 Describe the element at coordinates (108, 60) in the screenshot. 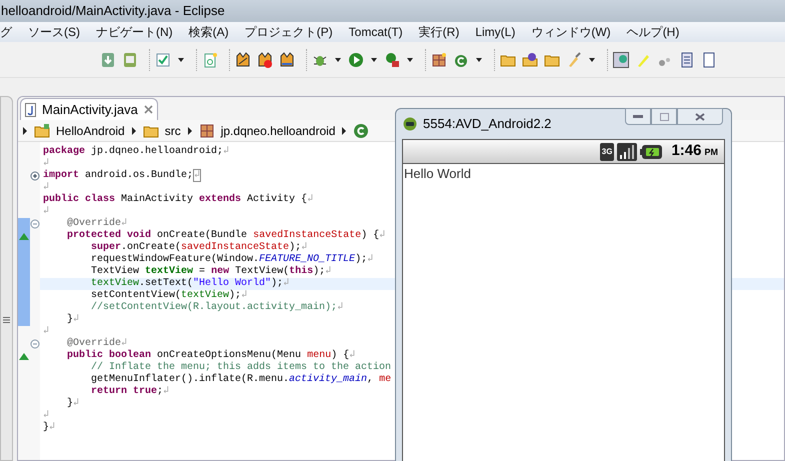

I see `download-icon` at that location.